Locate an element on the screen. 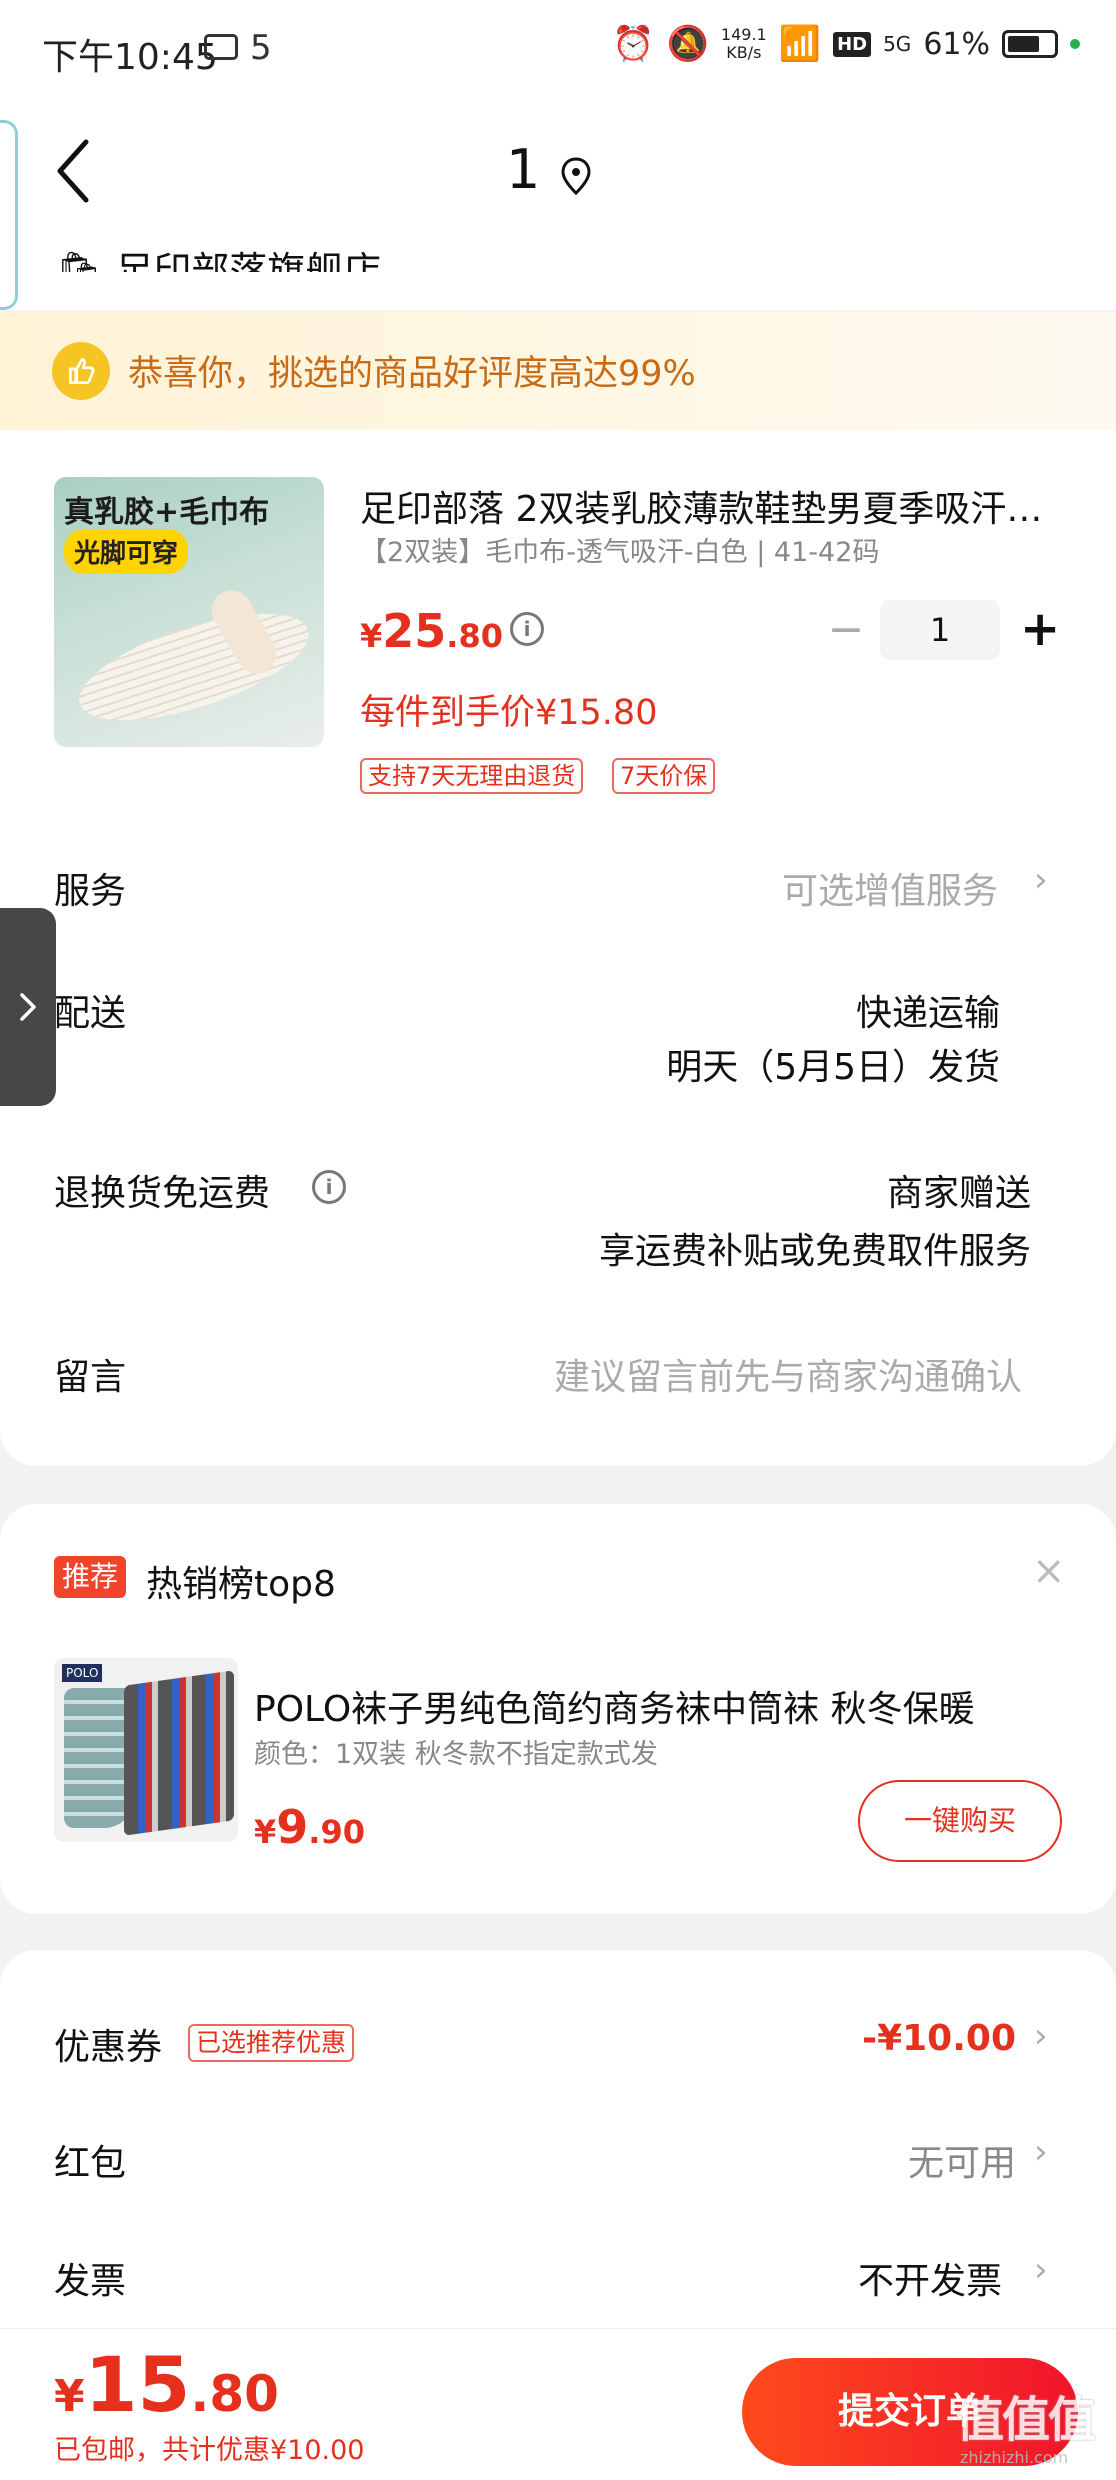  invoice-label: 发票 is located at coordinates (90, 2281).